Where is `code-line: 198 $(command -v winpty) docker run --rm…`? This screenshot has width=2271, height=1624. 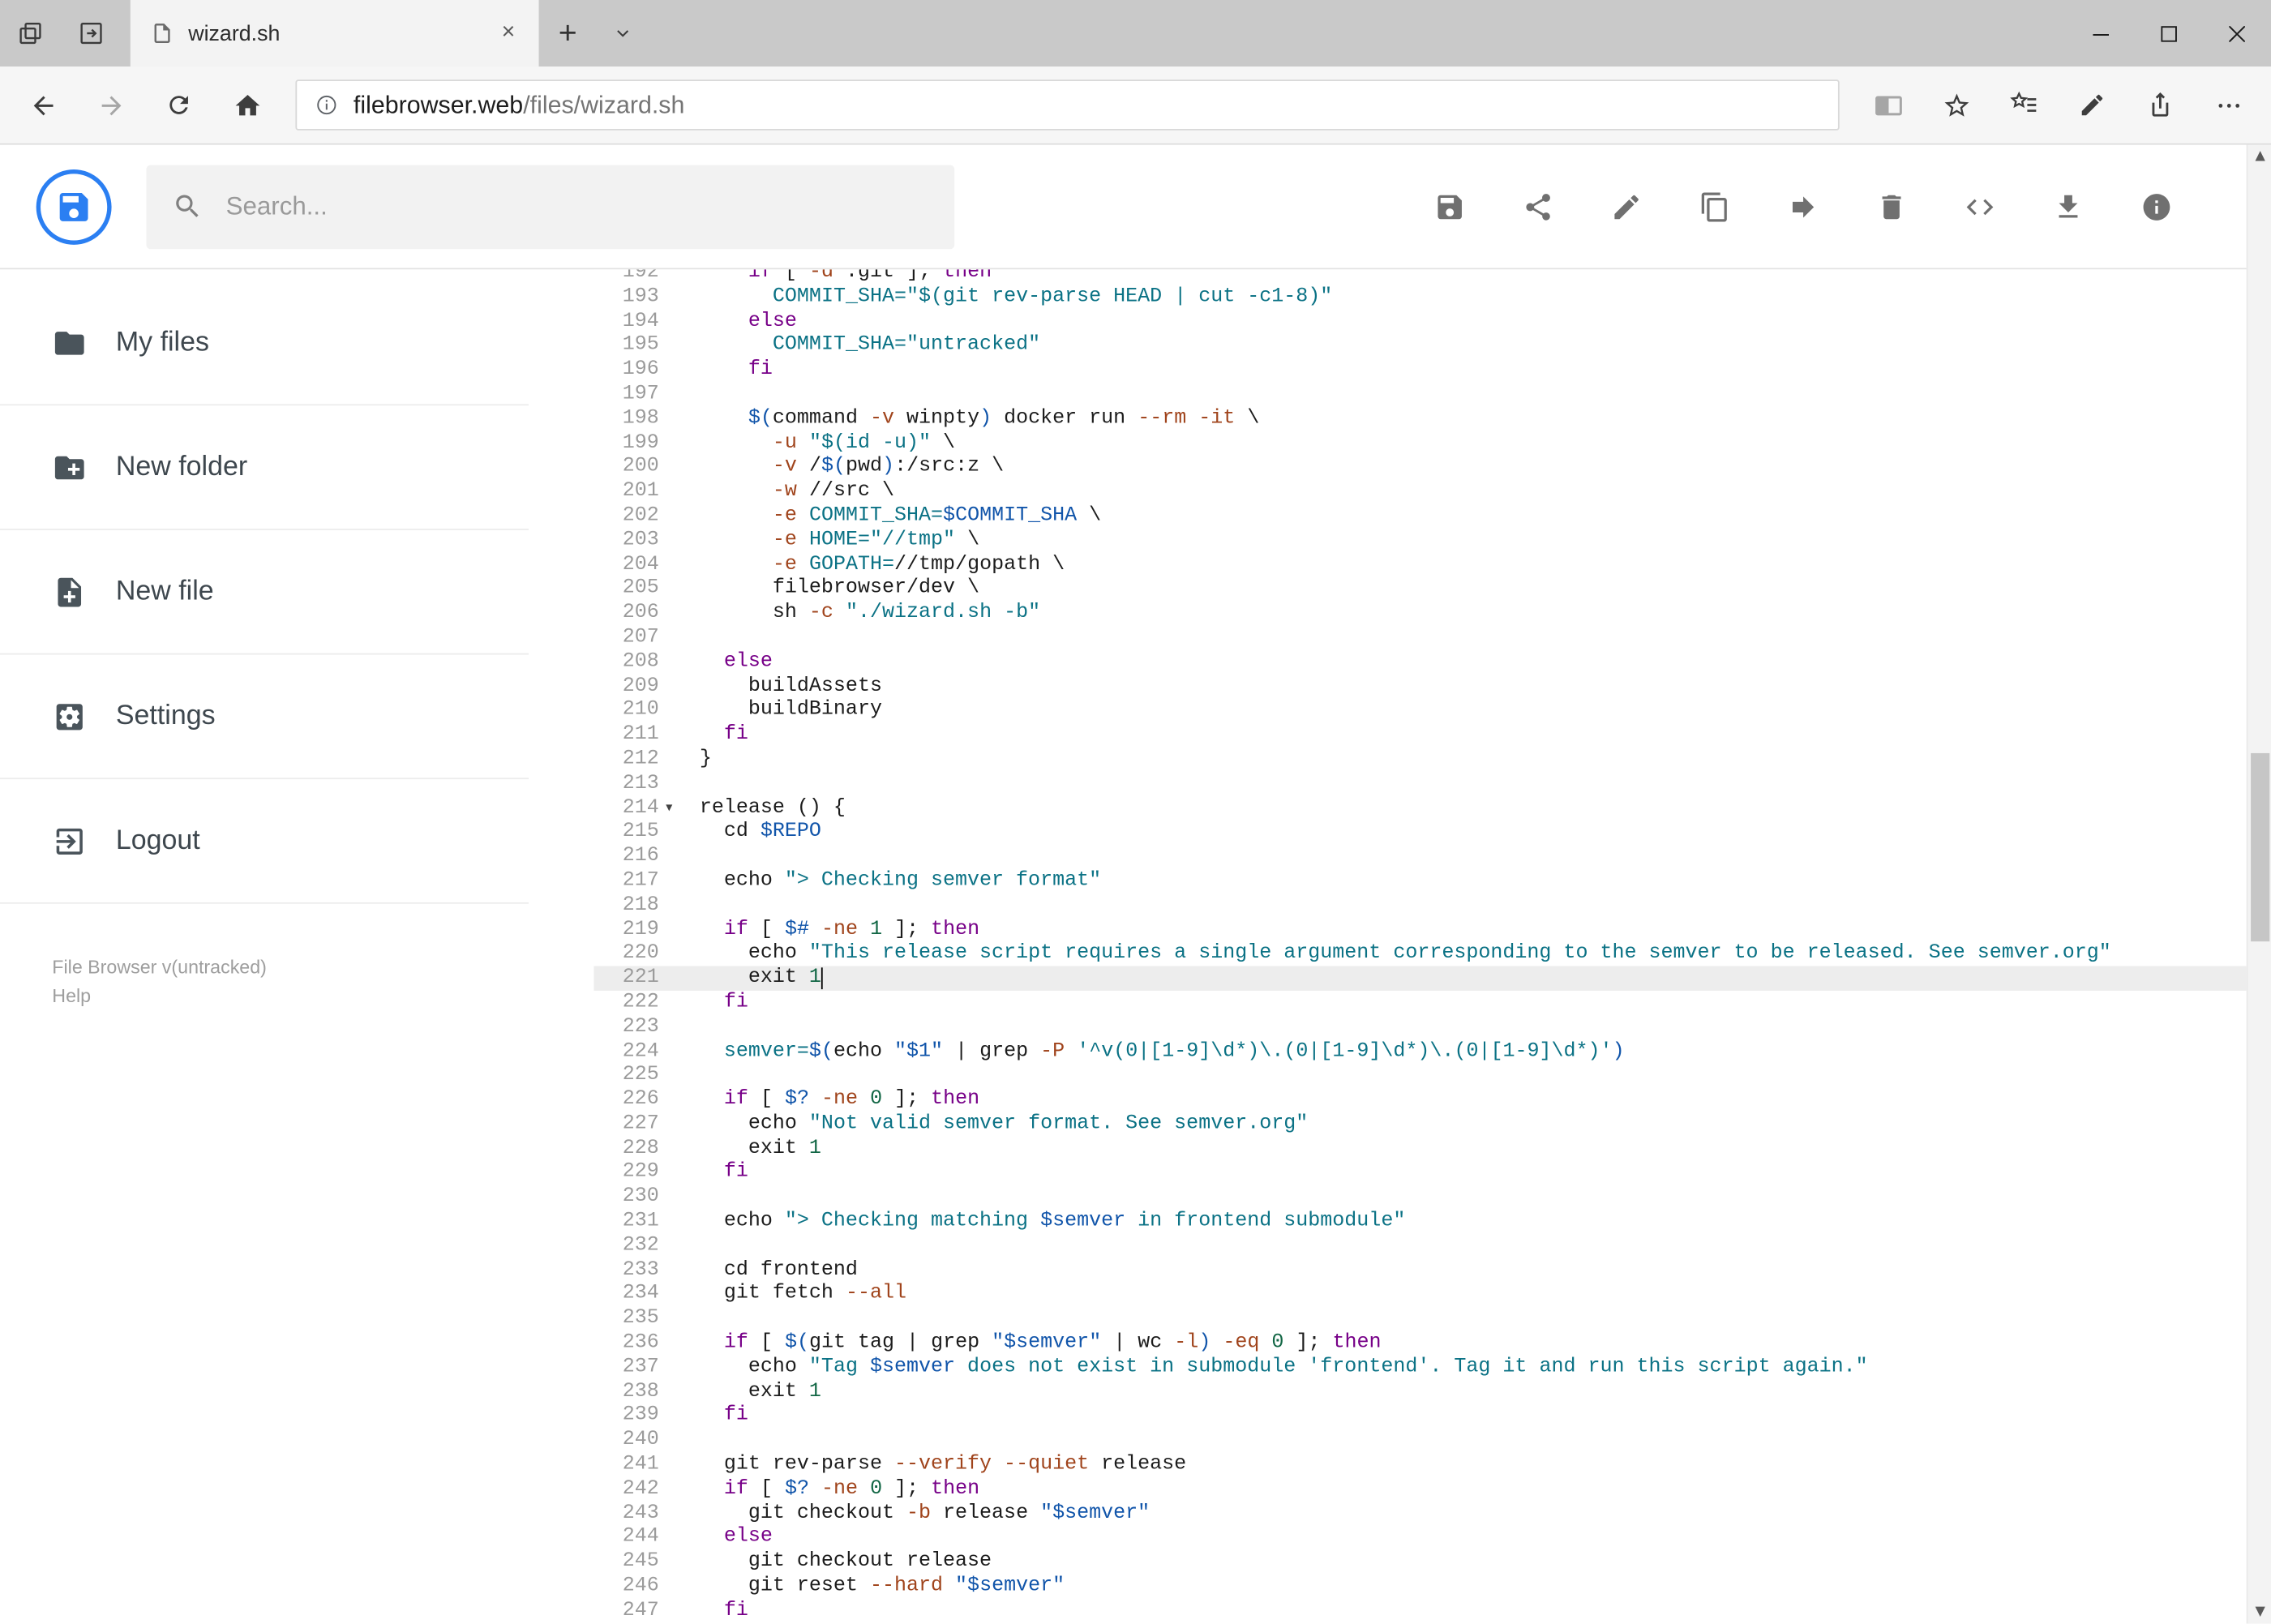 code-line: 198 $(command -v winpty) docker run --rm… is located at coordinates (1420, 419).